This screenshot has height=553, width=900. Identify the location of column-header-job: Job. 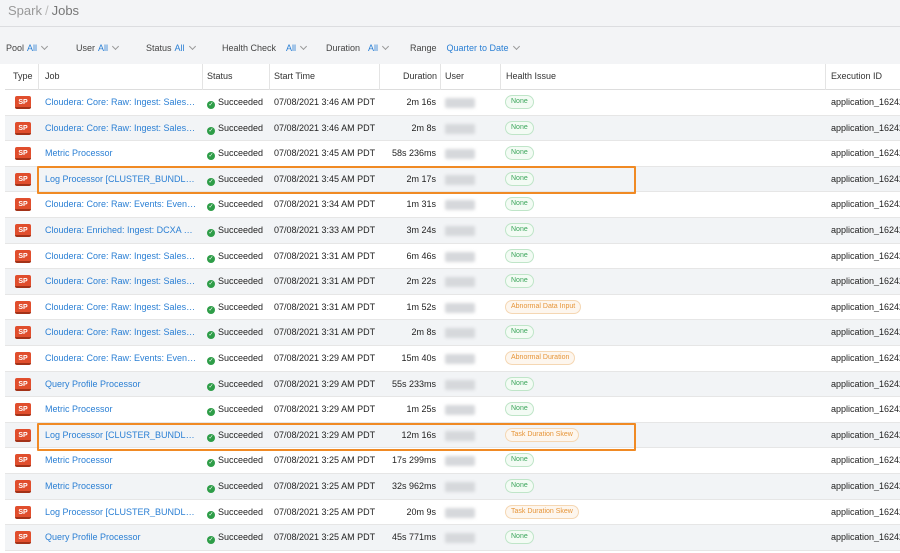
(52, 76).